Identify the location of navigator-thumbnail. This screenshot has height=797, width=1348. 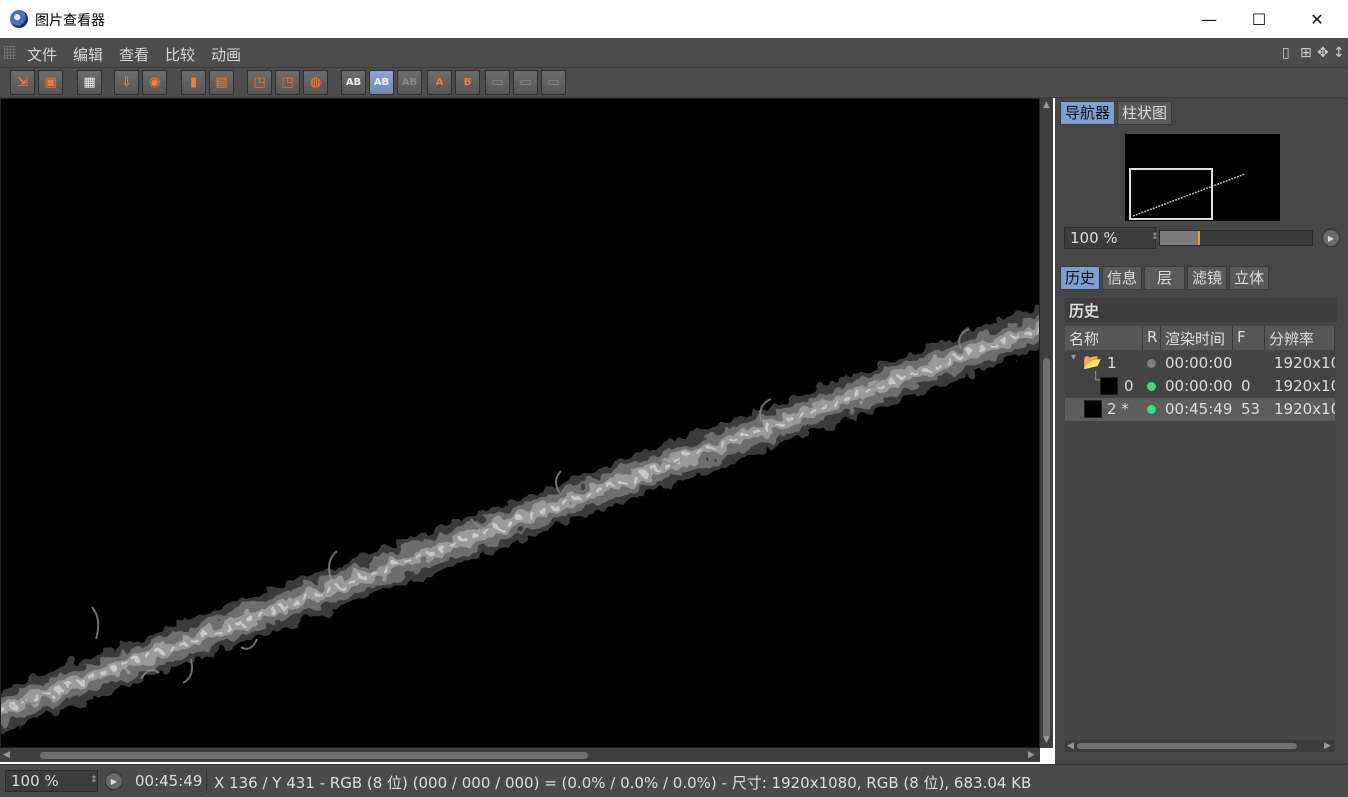
(1202, 177).